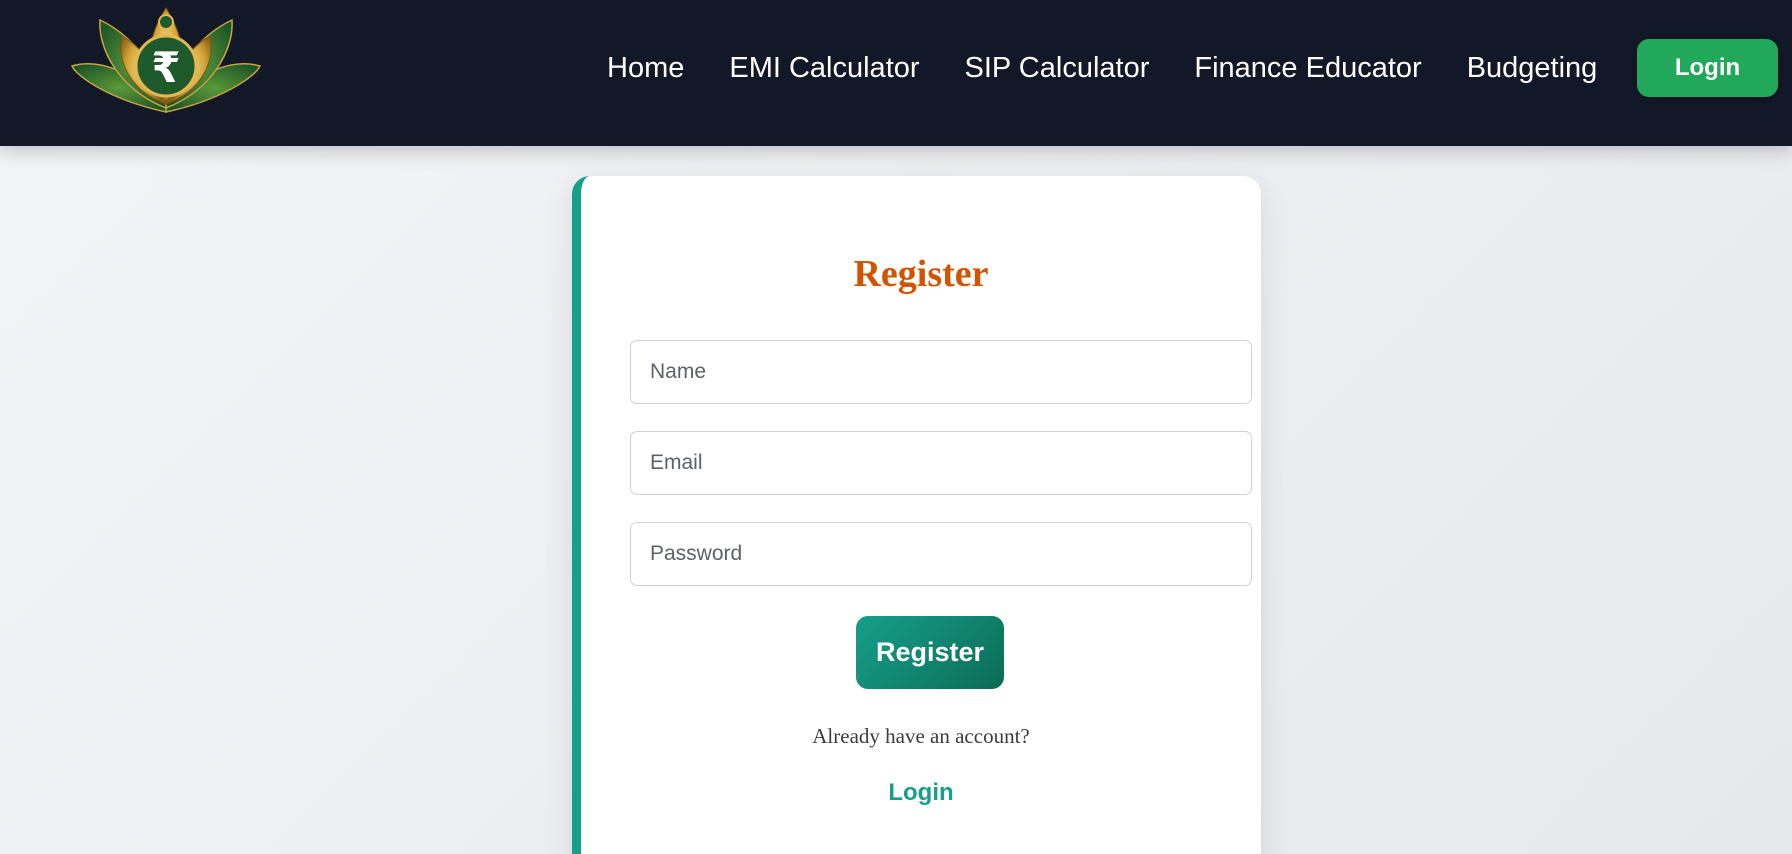  I want to click on nav-link-emi-calculator: EMI Calculator, so click(824, 68).